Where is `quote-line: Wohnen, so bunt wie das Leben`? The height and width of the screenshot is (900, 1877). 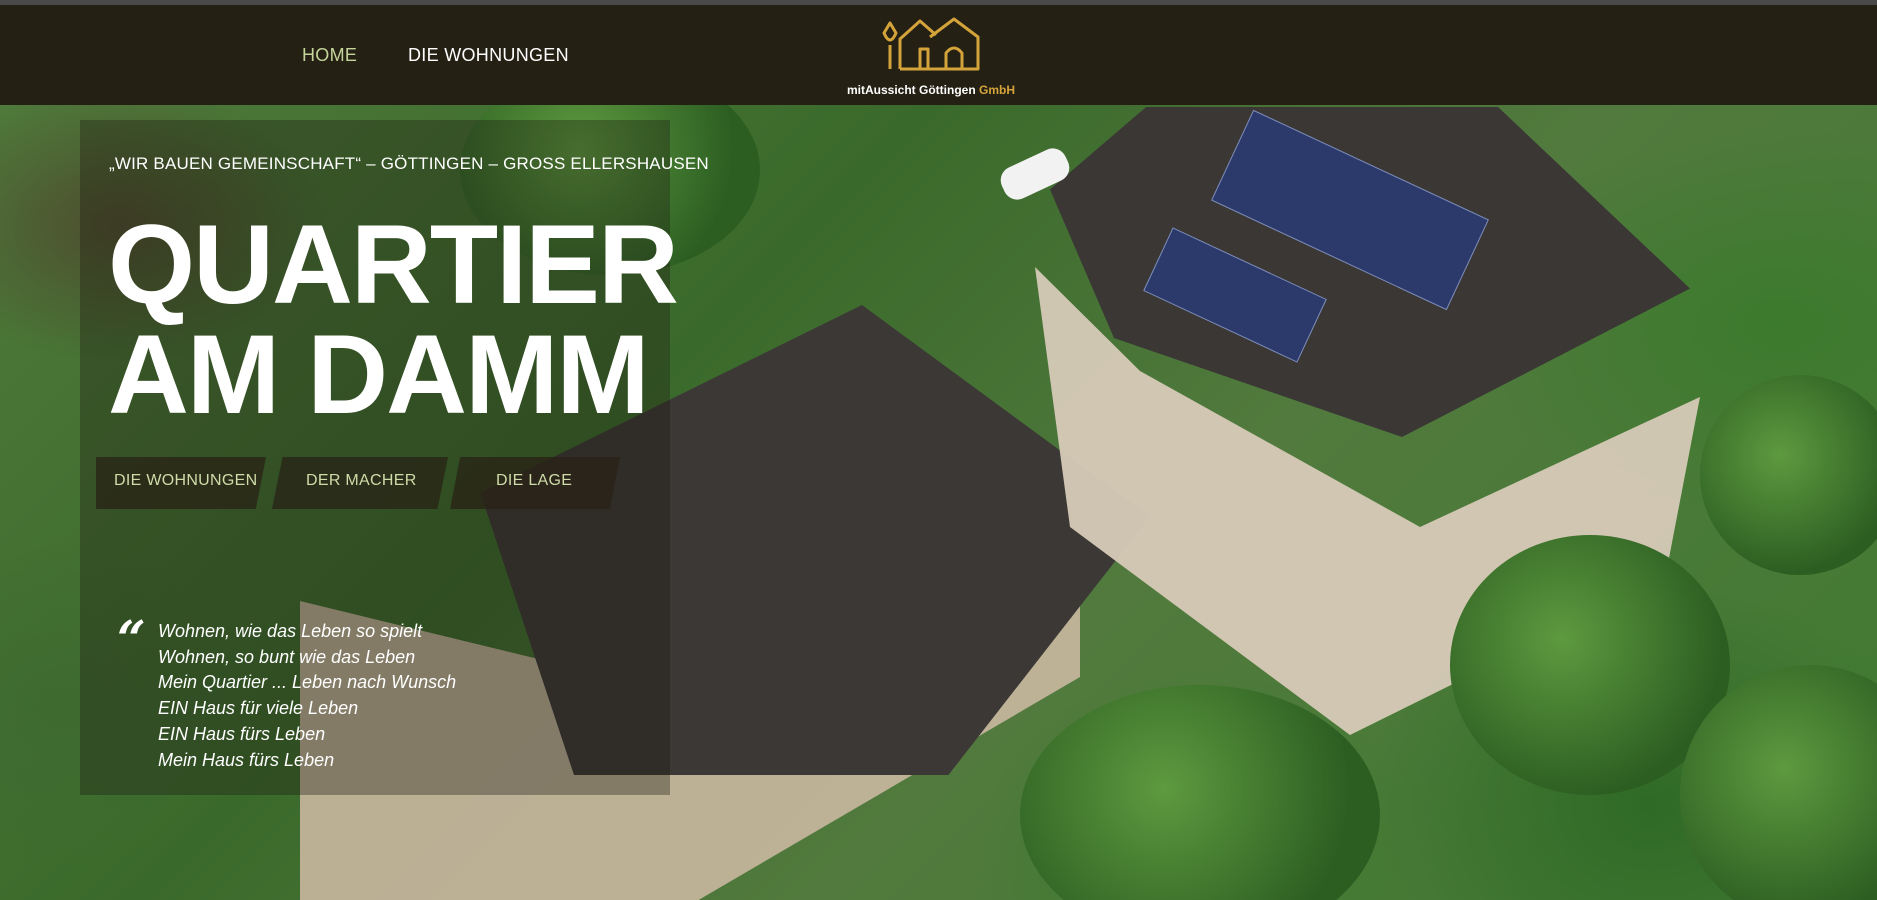
quote-line: Wohnen, so bunt wie das Leben is located at coordinates (287, 656).